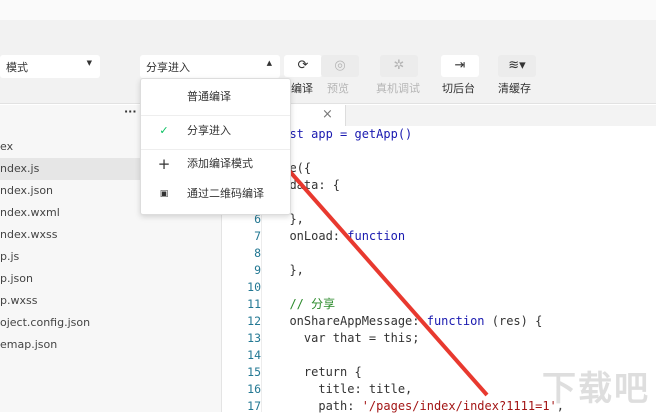  I want to click on compile-mode-dropdown: 普通编译 ✓ 分享进入 + 添加编译模式 ▣ 通过二维码编译, so click(215, 146).